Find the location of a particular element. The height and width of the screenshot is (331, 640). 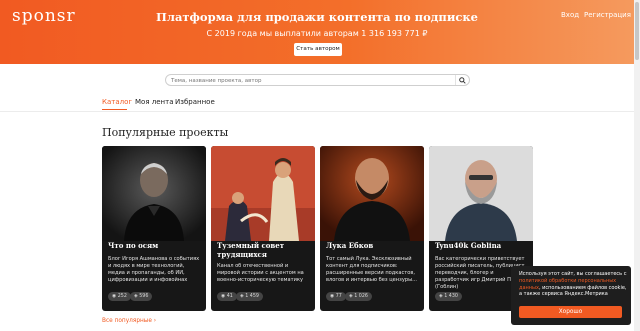

search-bar is located at coordinates (317, 80).